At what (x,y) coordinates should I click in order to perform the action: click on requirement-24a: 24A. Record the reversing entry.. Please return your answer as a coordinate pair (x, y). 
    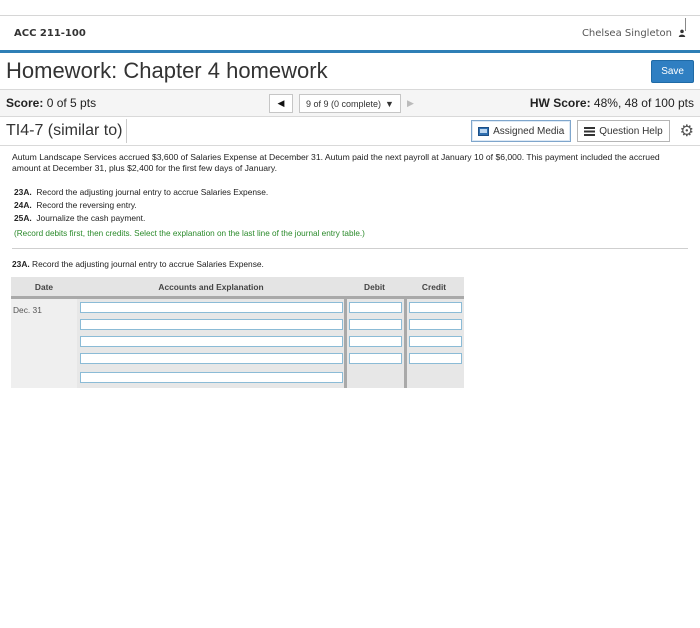
    Looking at the image, I should click on (351, 205).